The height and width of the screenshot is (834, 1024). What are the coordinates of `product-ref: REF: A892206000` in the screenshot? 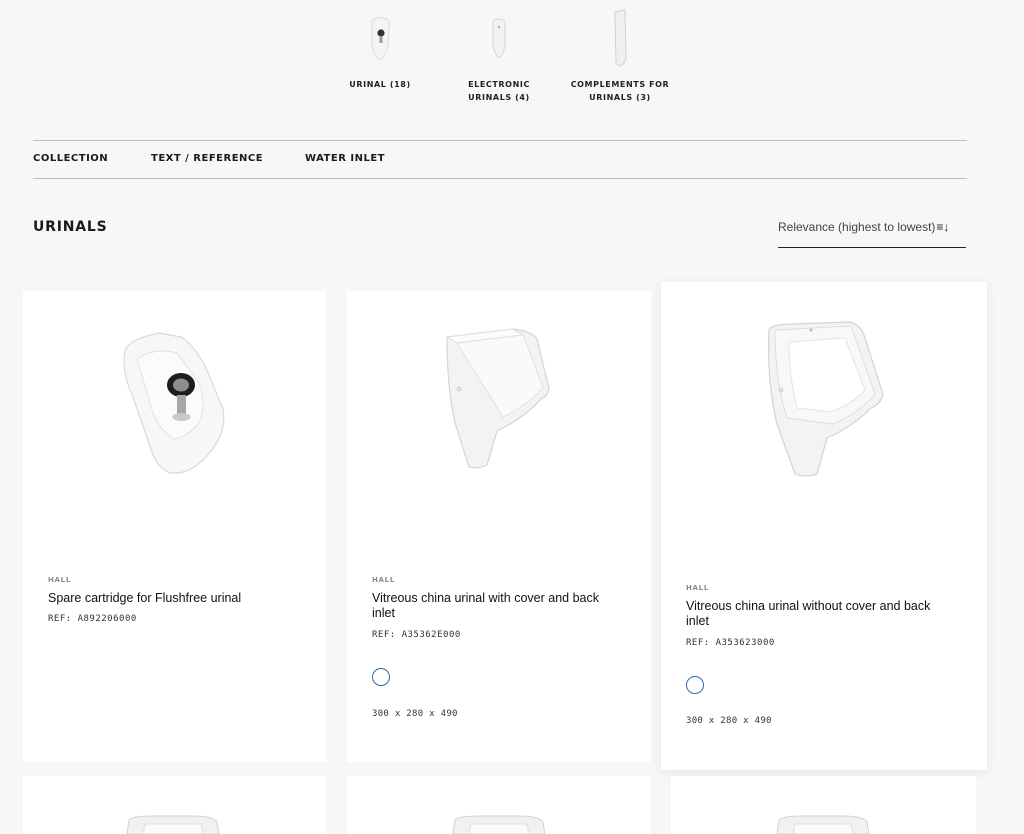 It's located at (92, 619).